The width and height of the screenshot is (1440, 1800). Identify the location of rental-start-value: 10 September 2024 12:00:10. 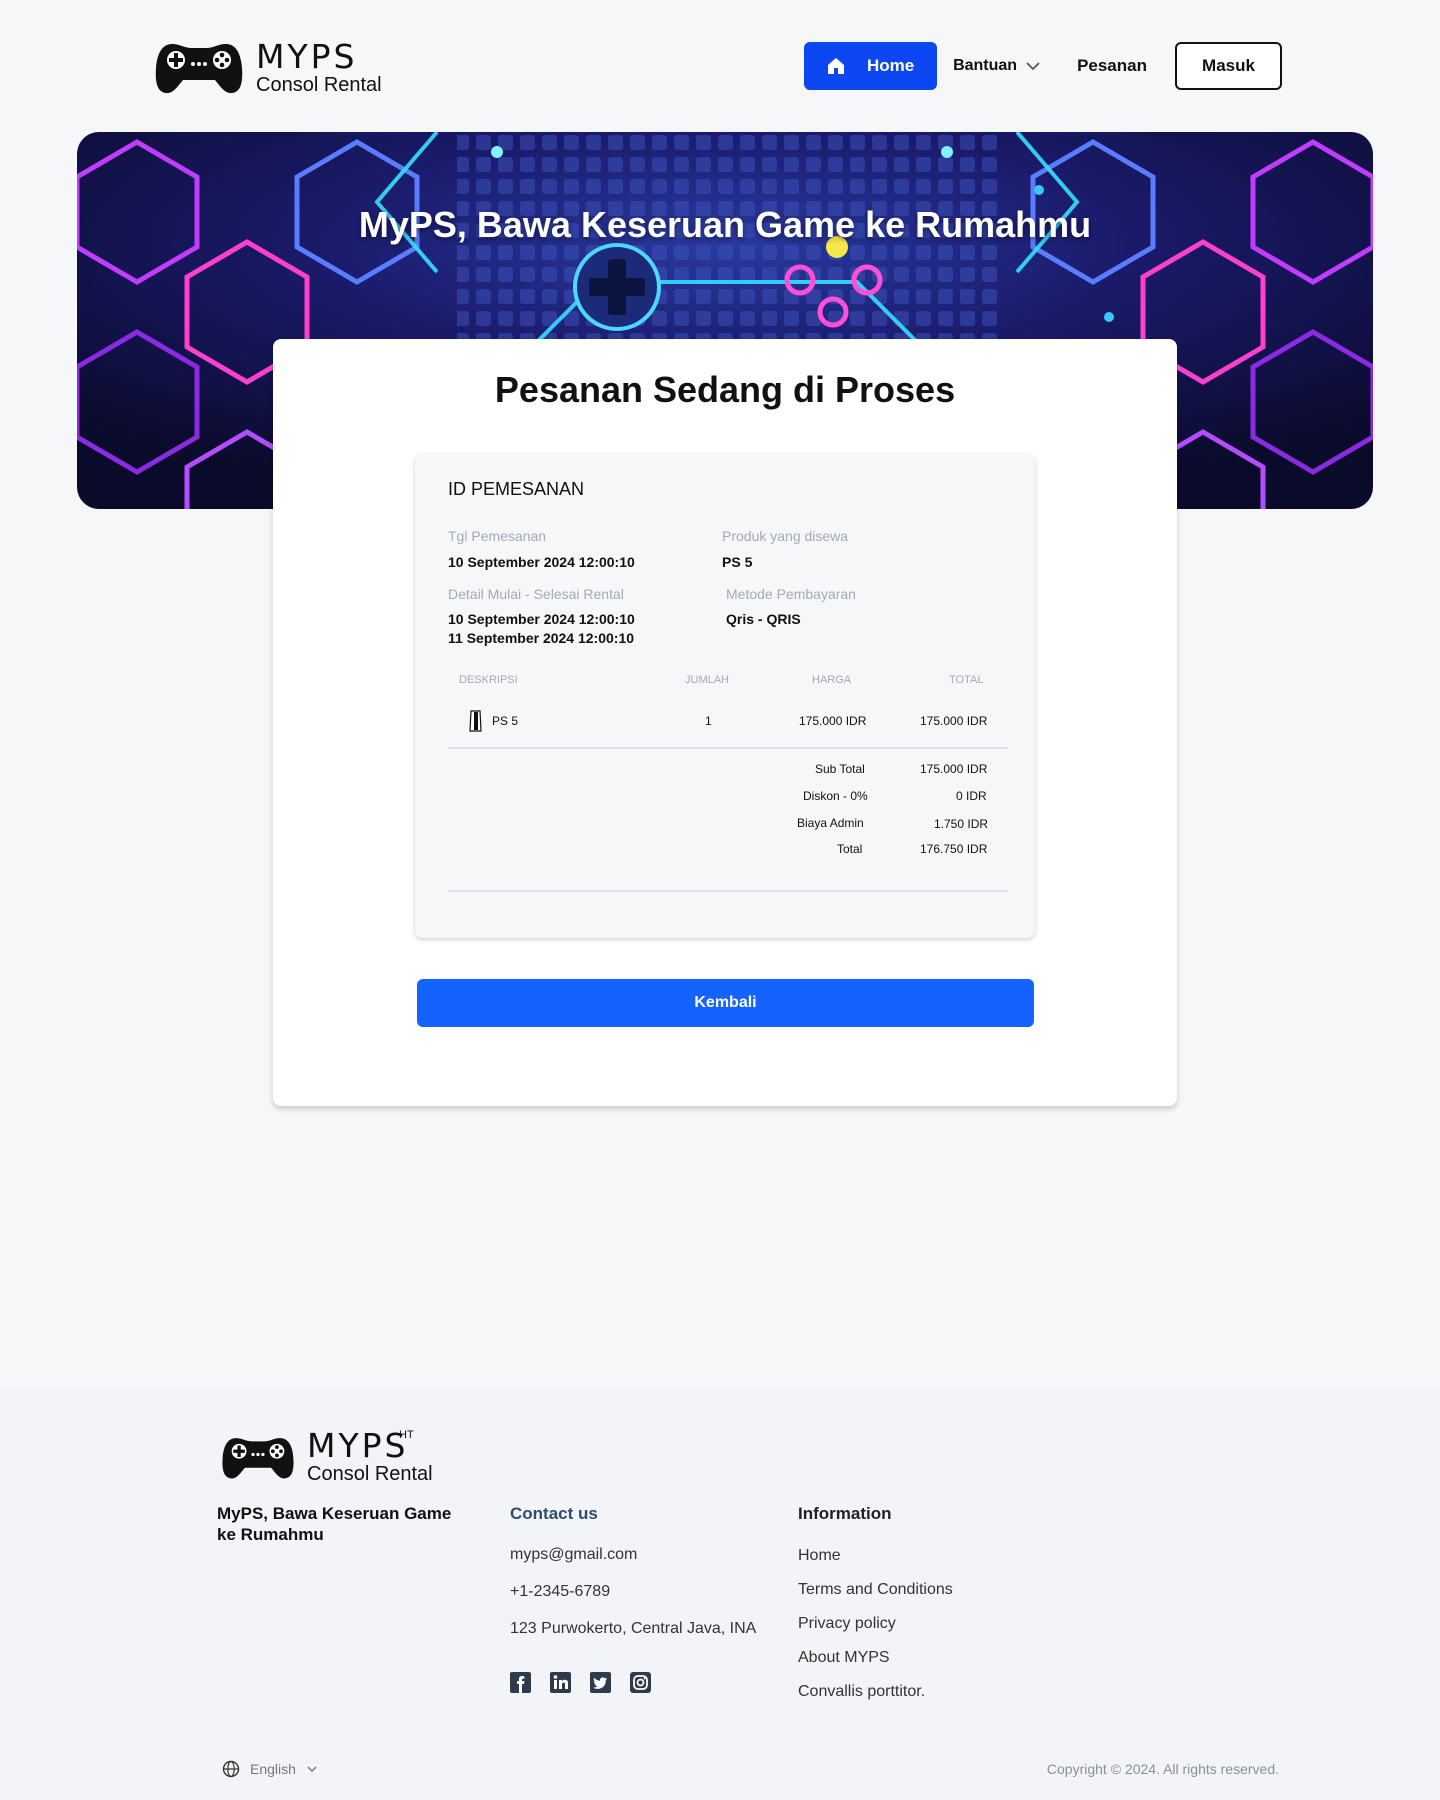
(541, 619).